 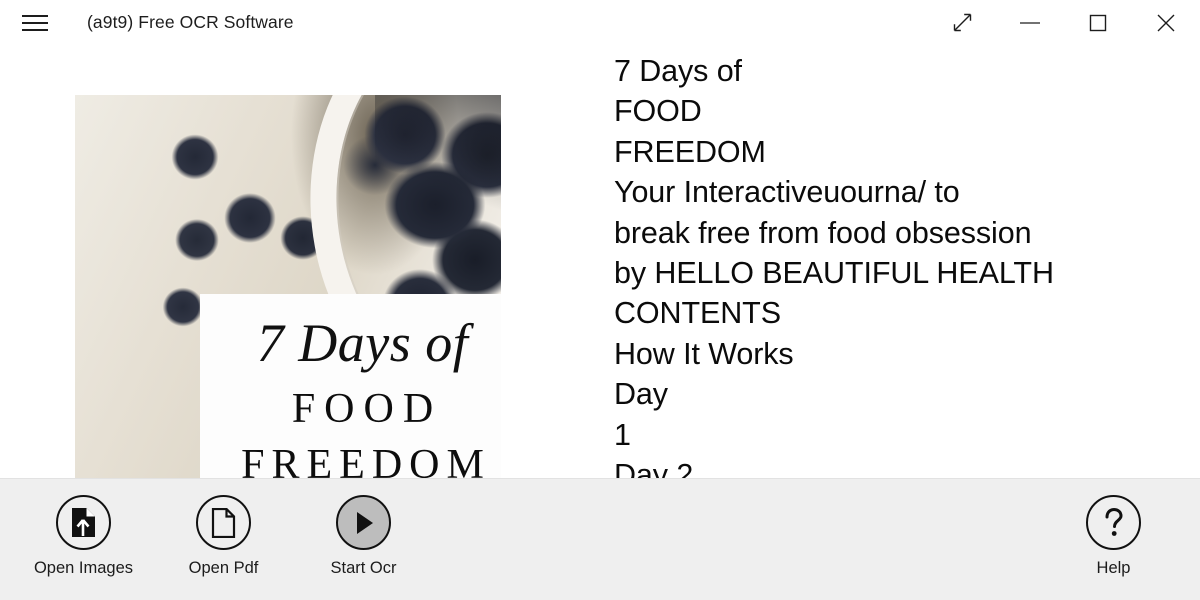 What do you see at coordinates (834, 273) in the screenshot?
I see `ocr-text-line: by HELLO BEAUTIFUL HEALTH` at bounding box center [834, 273].